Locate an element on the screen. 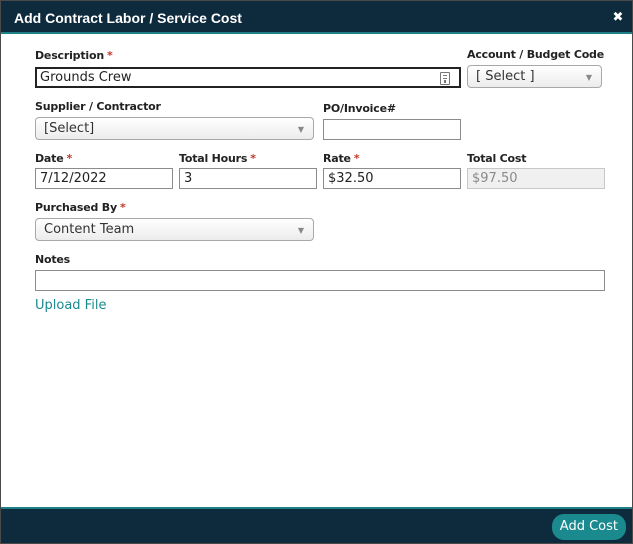  po-invoice-label: PO/Invoice# is located at coordinates (359, 108).